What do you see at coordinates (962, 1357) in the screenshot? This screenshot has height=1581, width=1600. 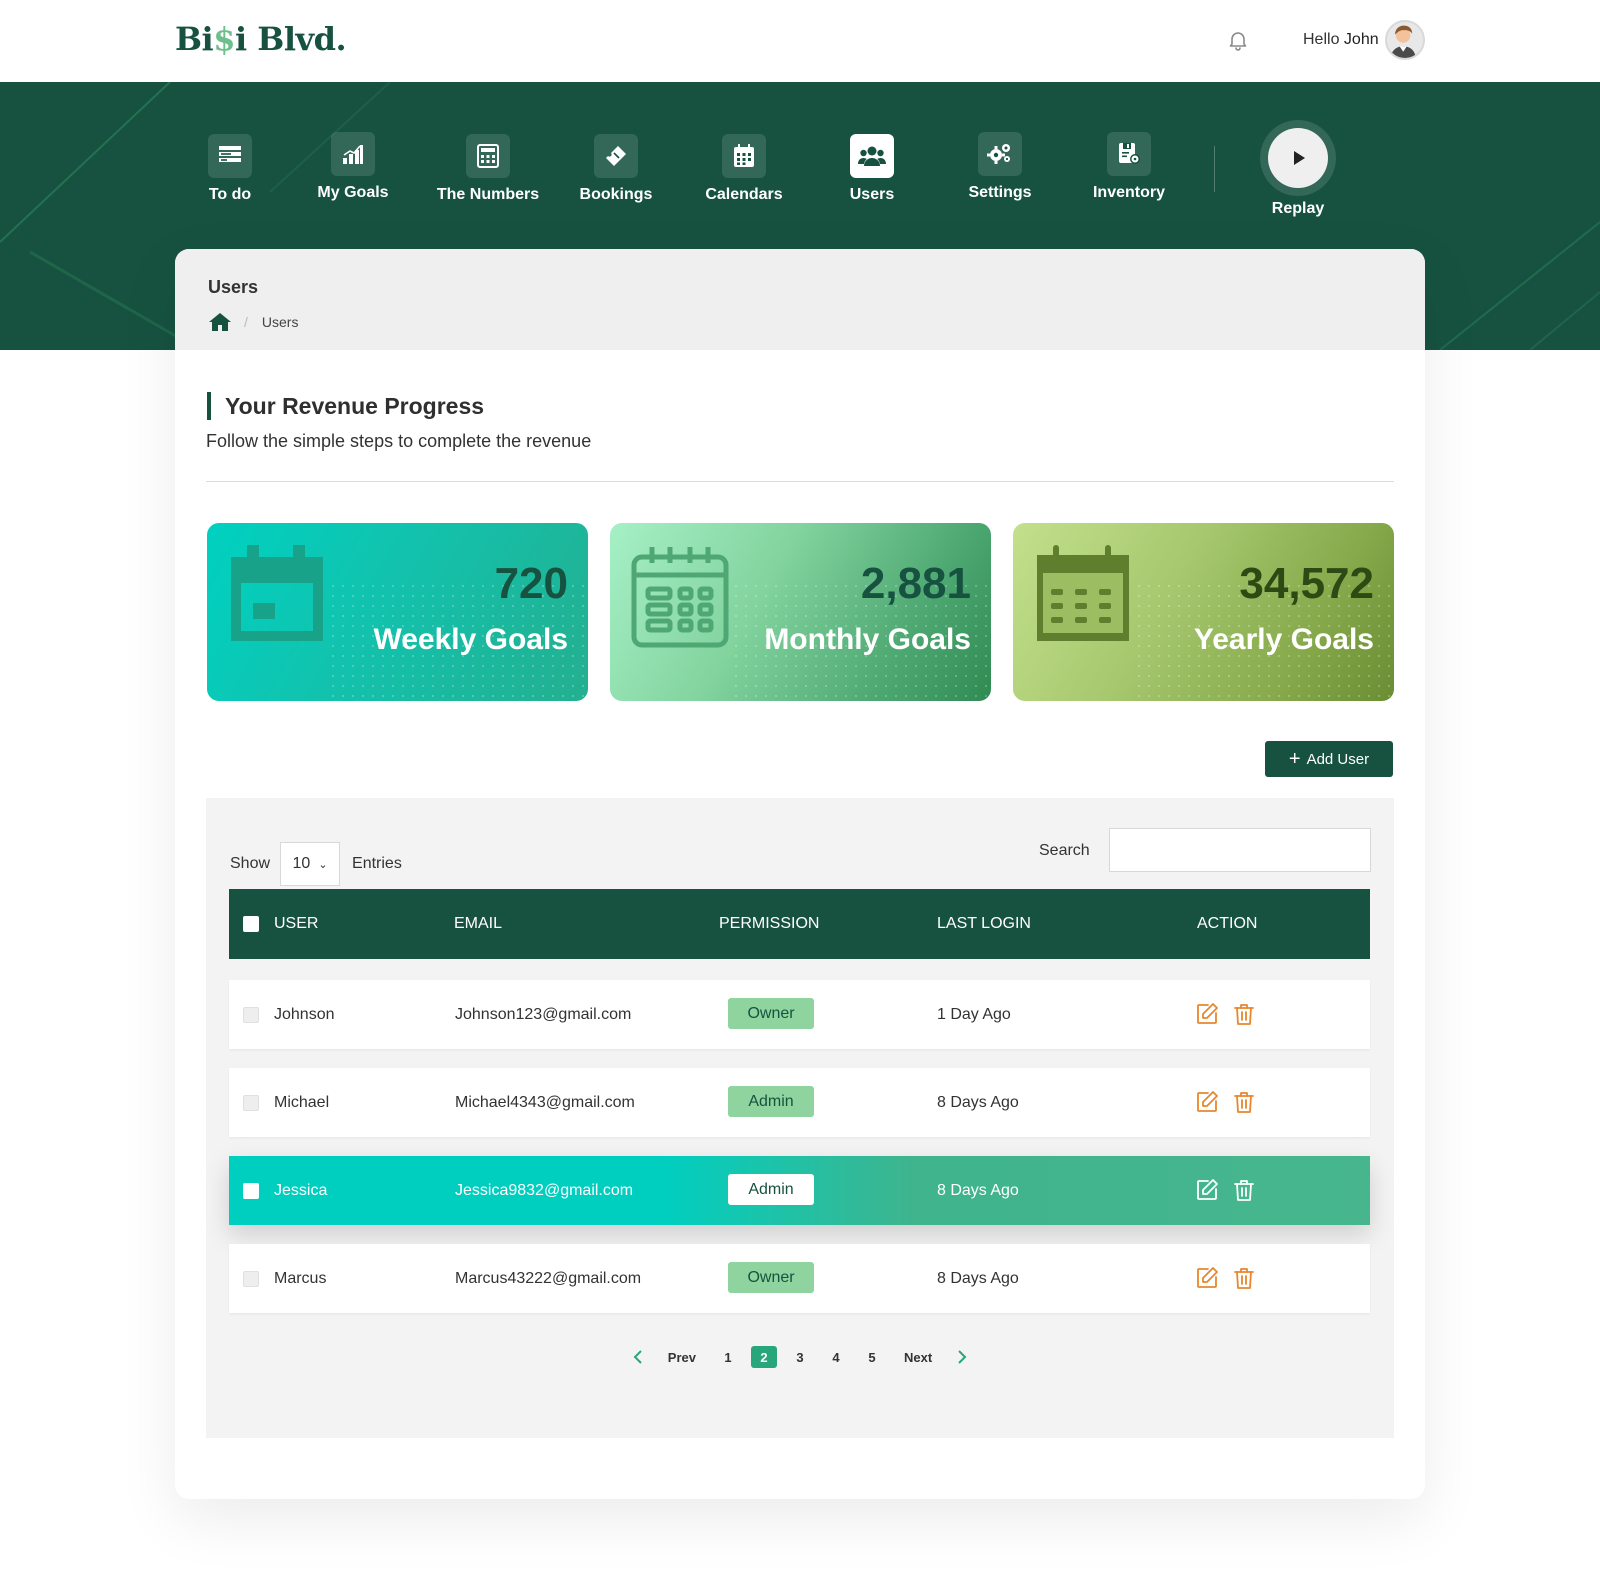 I see `chevron-right-icon` at bounding box center [962, 1357].